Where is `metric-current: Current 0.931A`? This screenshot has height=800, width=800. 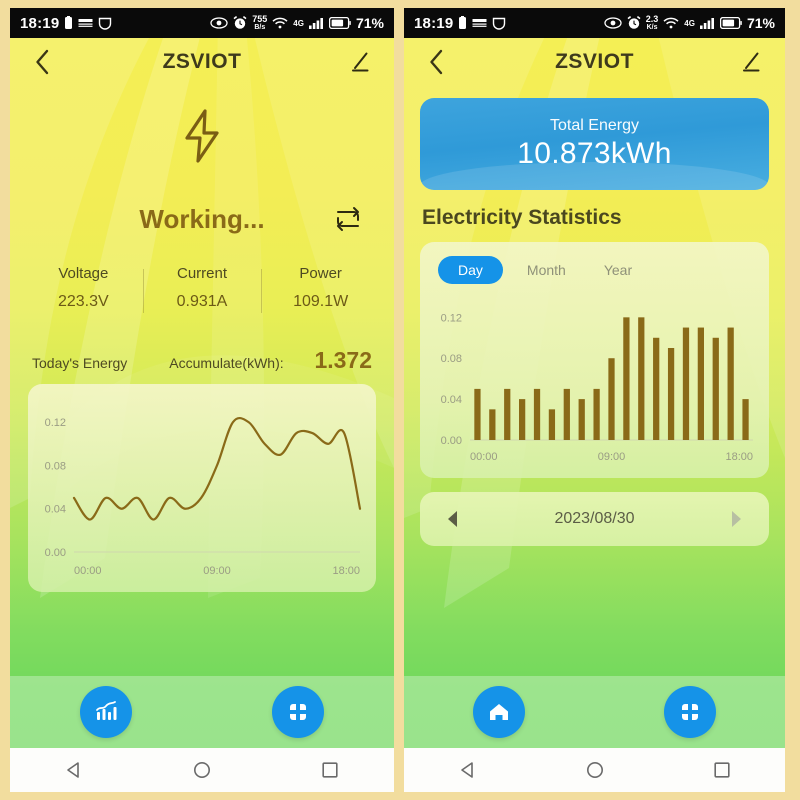
metric-current: Current 0.931A is located at coordinates (202, 289).